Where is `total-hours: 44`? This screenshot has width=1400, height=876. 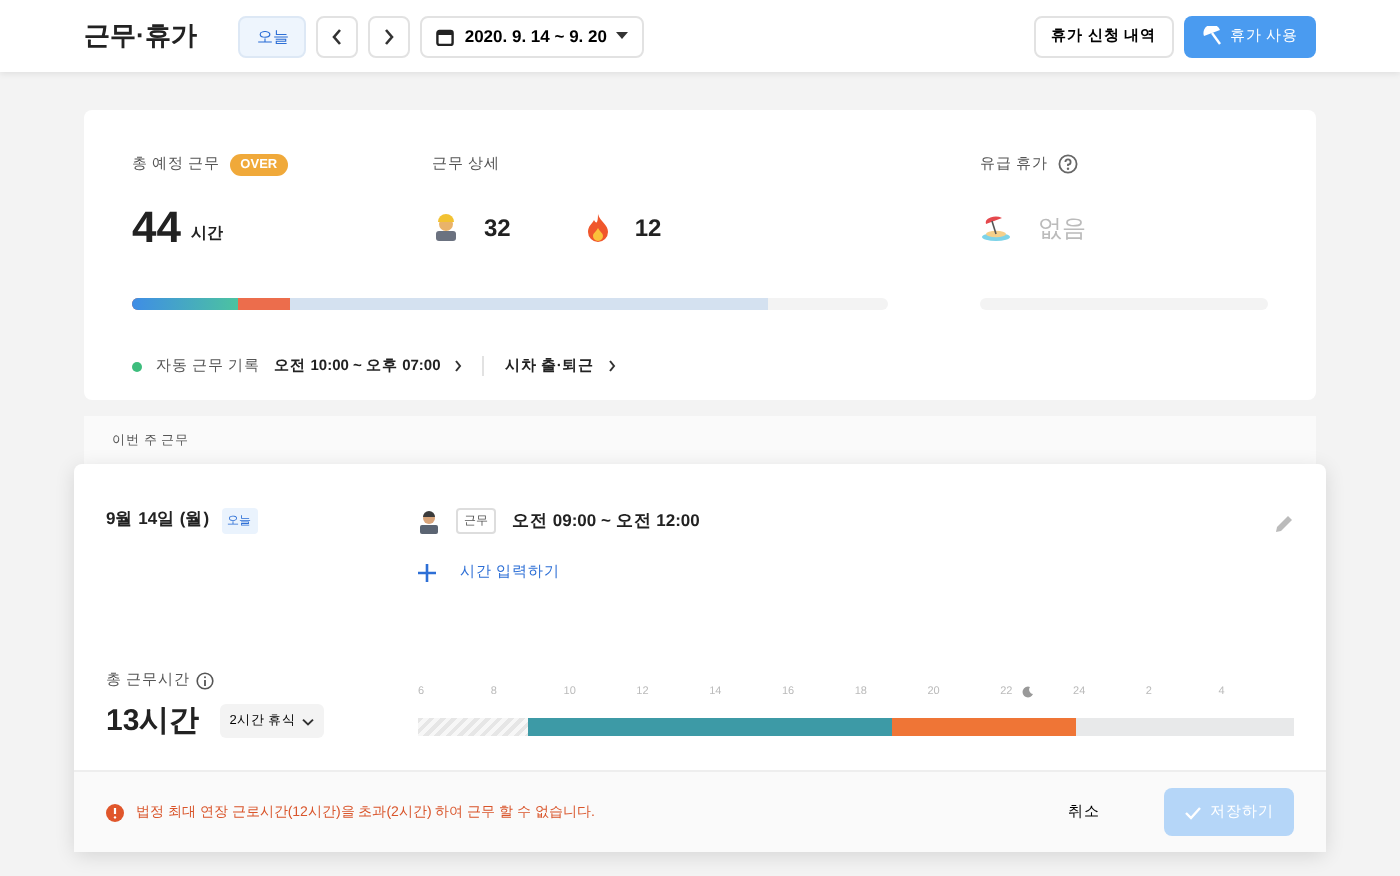 total-hours: 44 is located at coordinates (156, 228).